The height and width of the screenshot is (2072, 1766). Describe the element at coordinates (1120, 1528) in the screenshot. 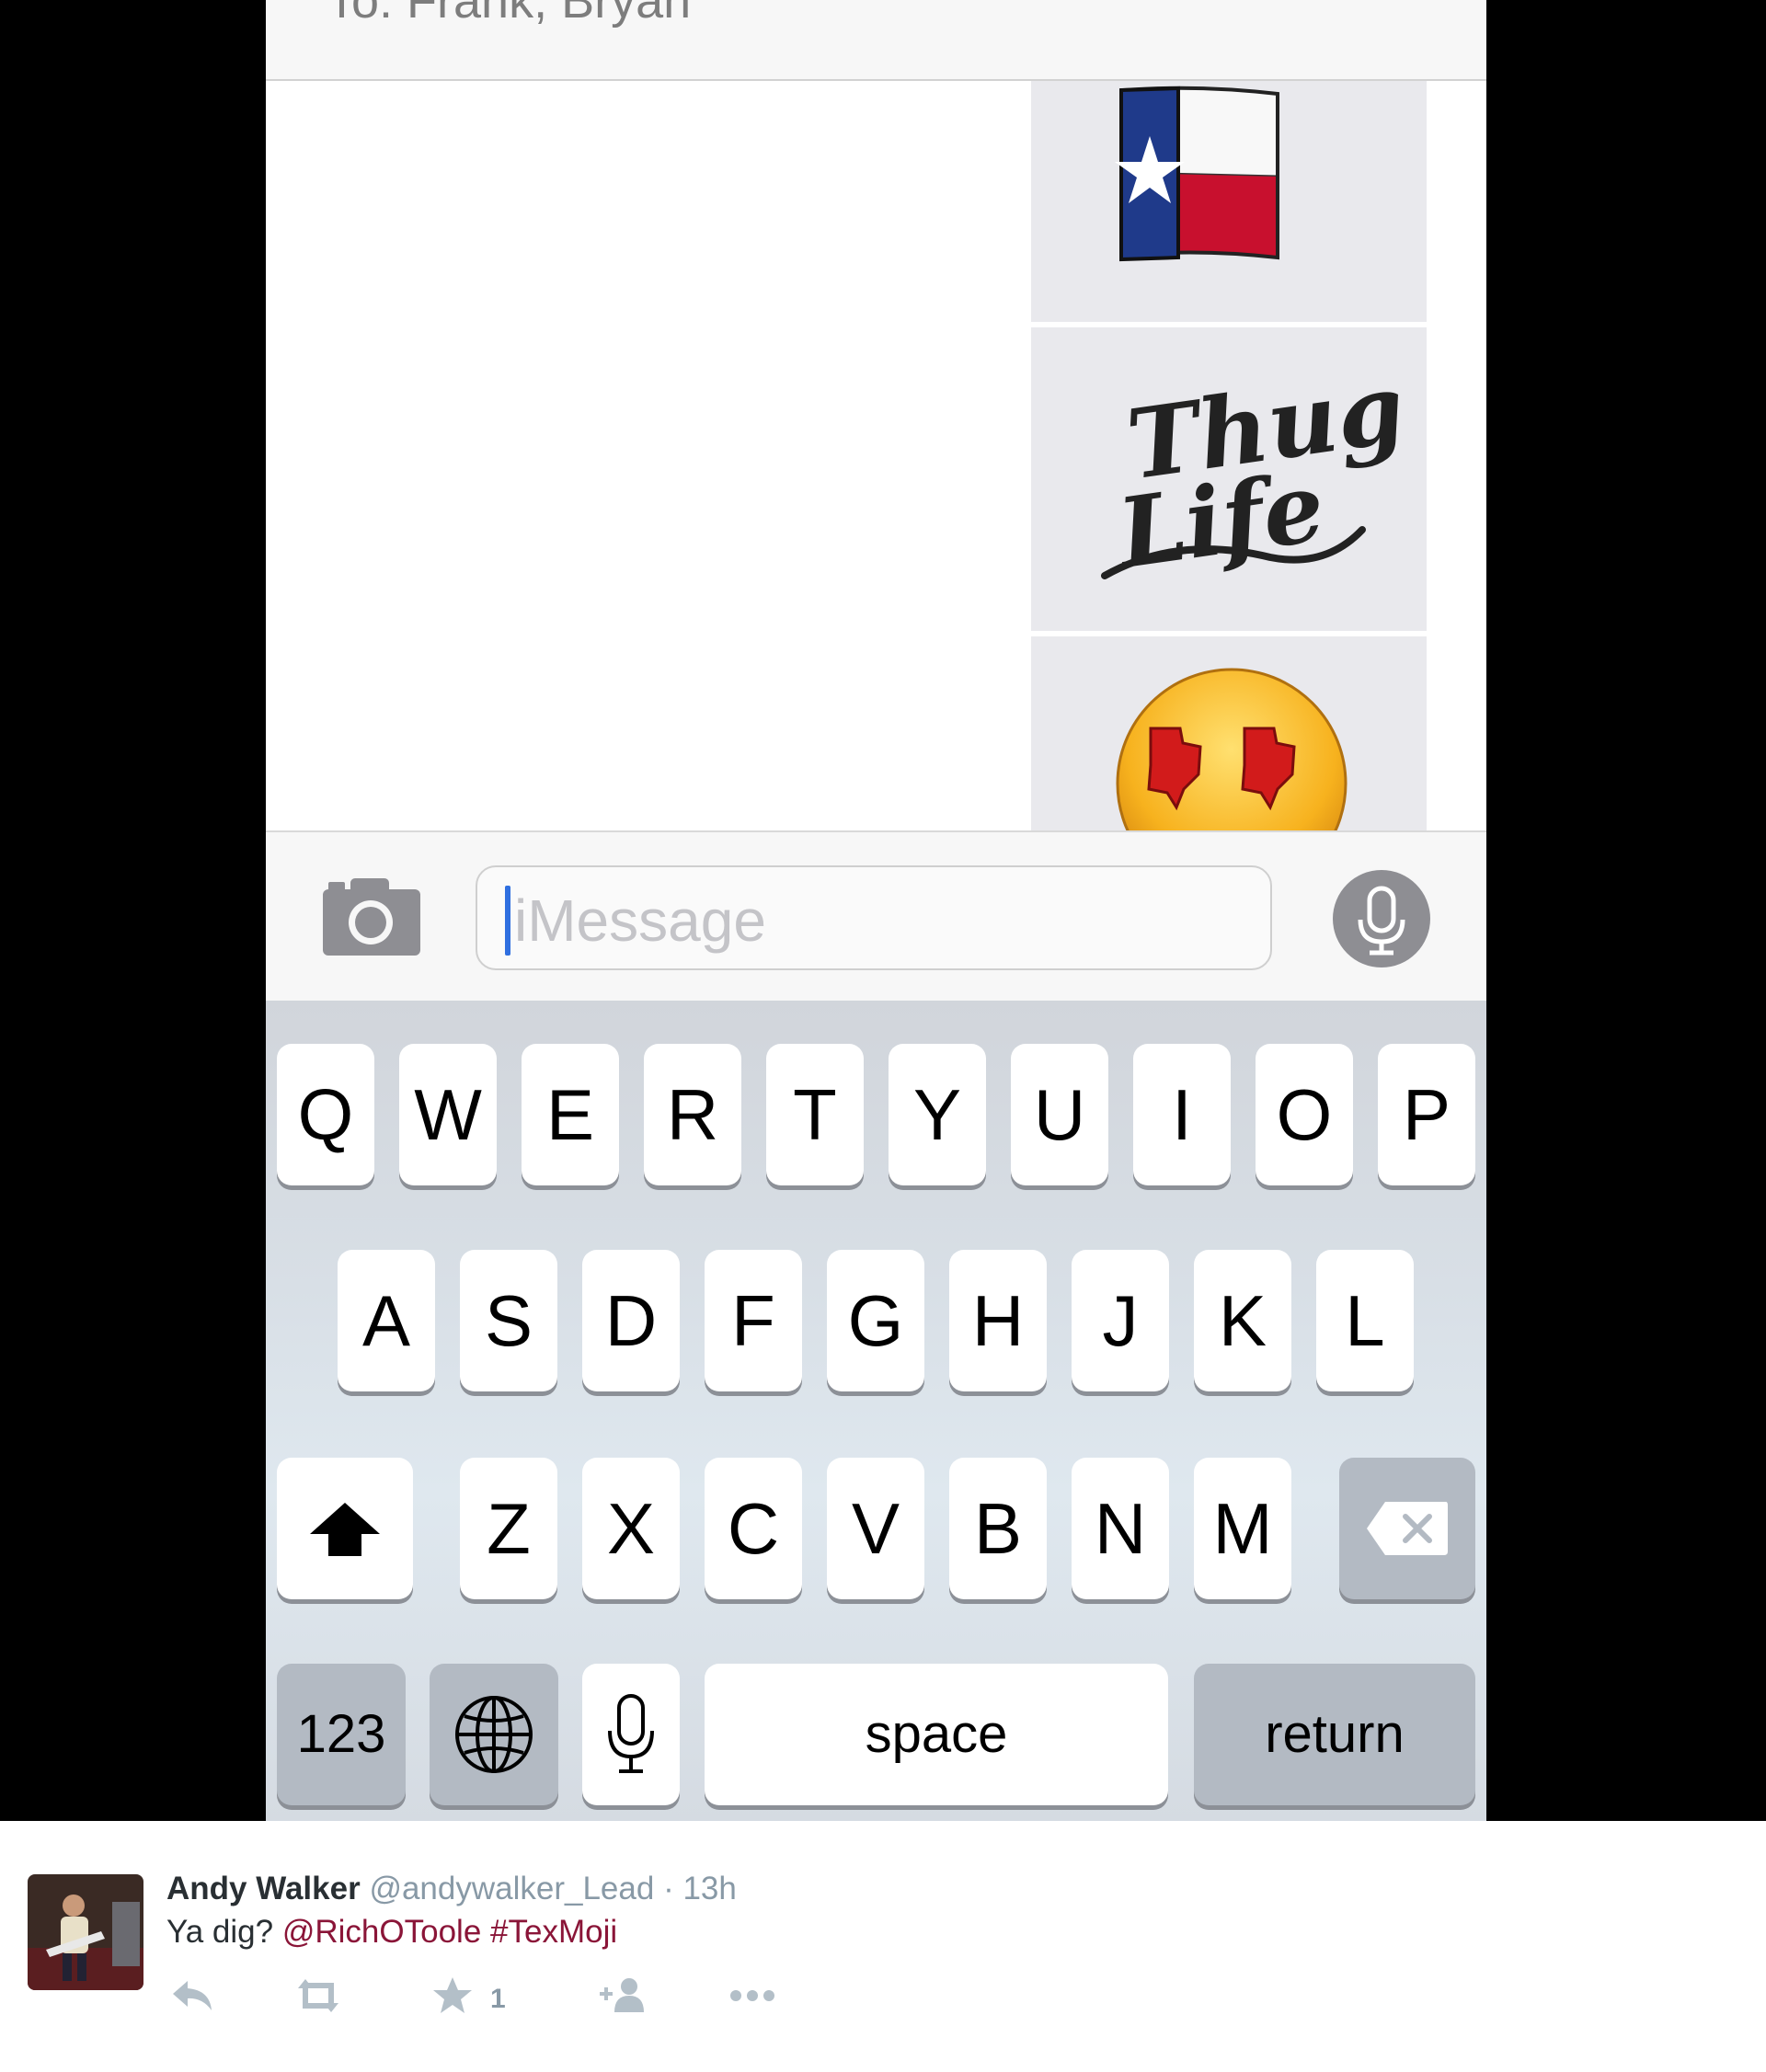

I see `key-n: N` at that location.